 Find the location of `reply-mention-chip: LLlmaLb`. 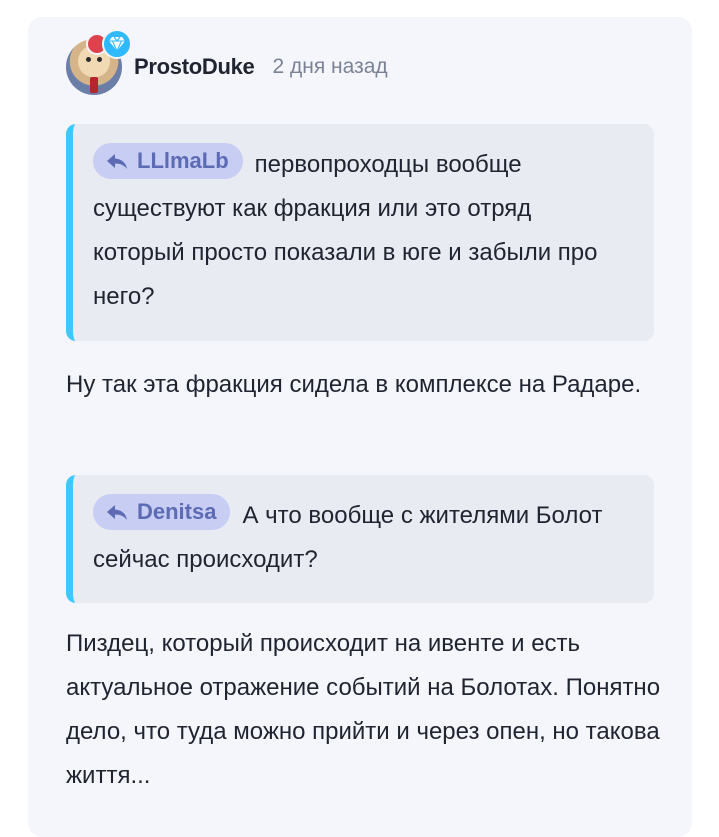

reply-mention-chip: LLlmaLb is located at coordinates (168, 161).